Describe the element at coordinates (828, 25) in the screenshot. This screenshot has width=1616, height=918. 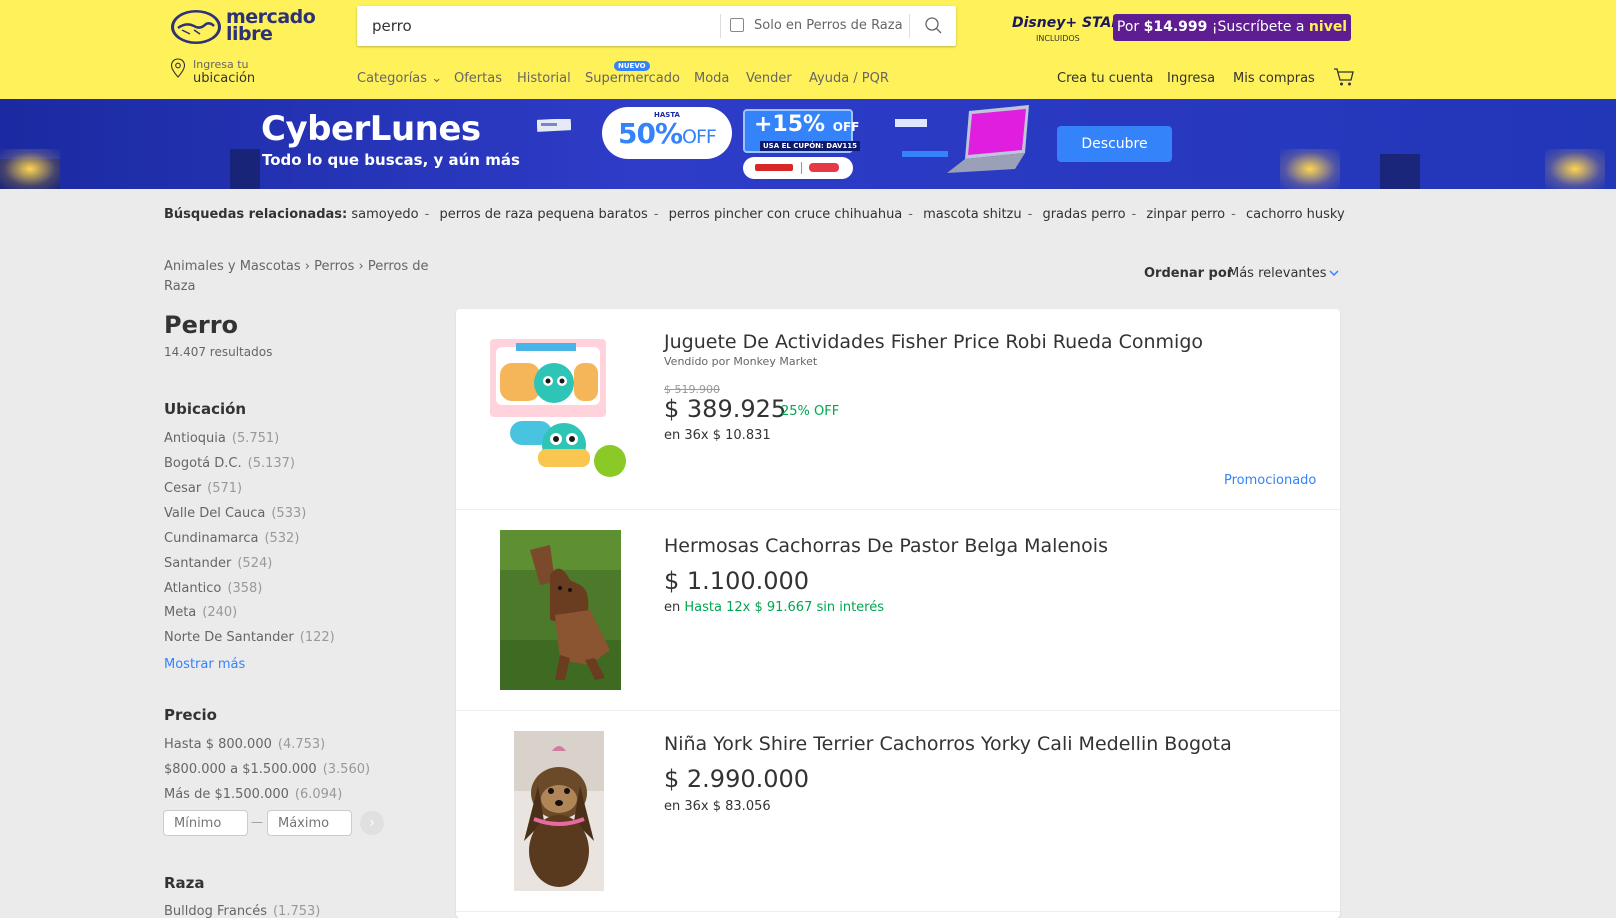
I see `filter-checkbox-label: Solo en Perros de Raza` at that location.